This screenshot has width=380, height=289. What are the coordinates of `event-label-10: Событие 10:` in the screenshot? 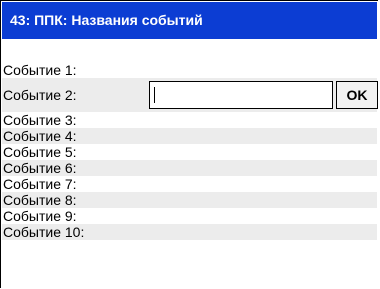 It's located at (44, 232).